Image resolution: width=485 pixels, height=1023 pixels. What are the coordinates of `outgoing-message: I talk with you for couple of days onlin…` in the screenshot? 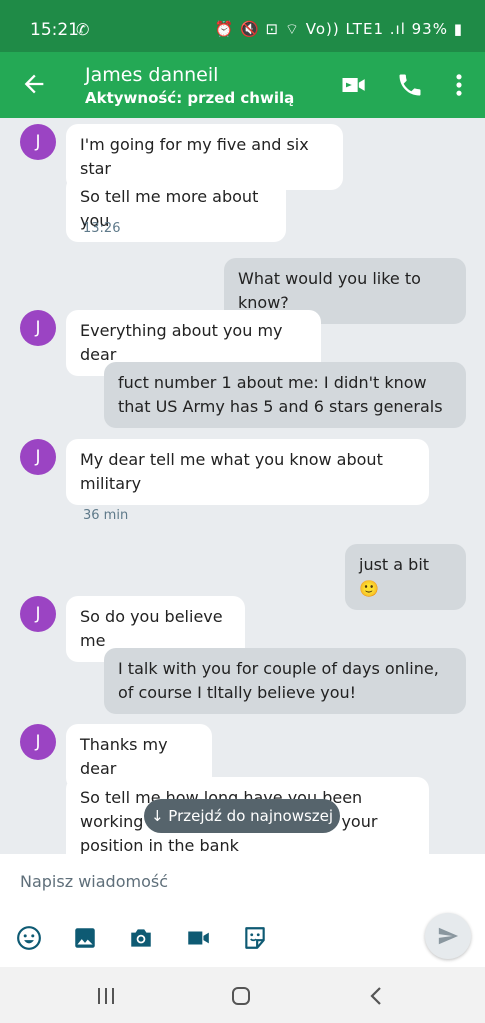 It's located at (285, 681).